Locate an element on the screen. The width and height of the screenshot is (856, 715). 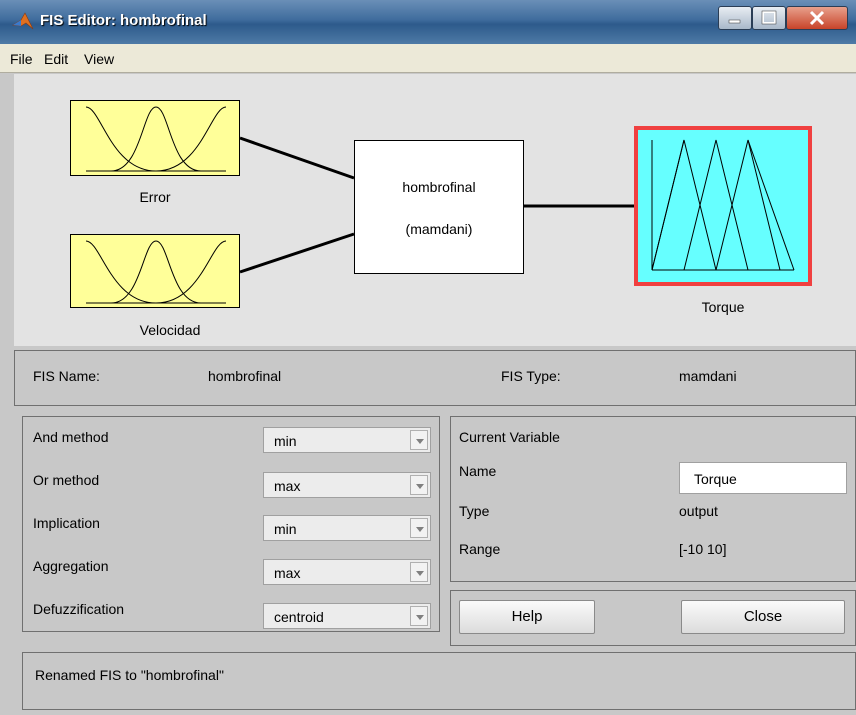
triangular-mf-icon is located at coordinates (723, 205).